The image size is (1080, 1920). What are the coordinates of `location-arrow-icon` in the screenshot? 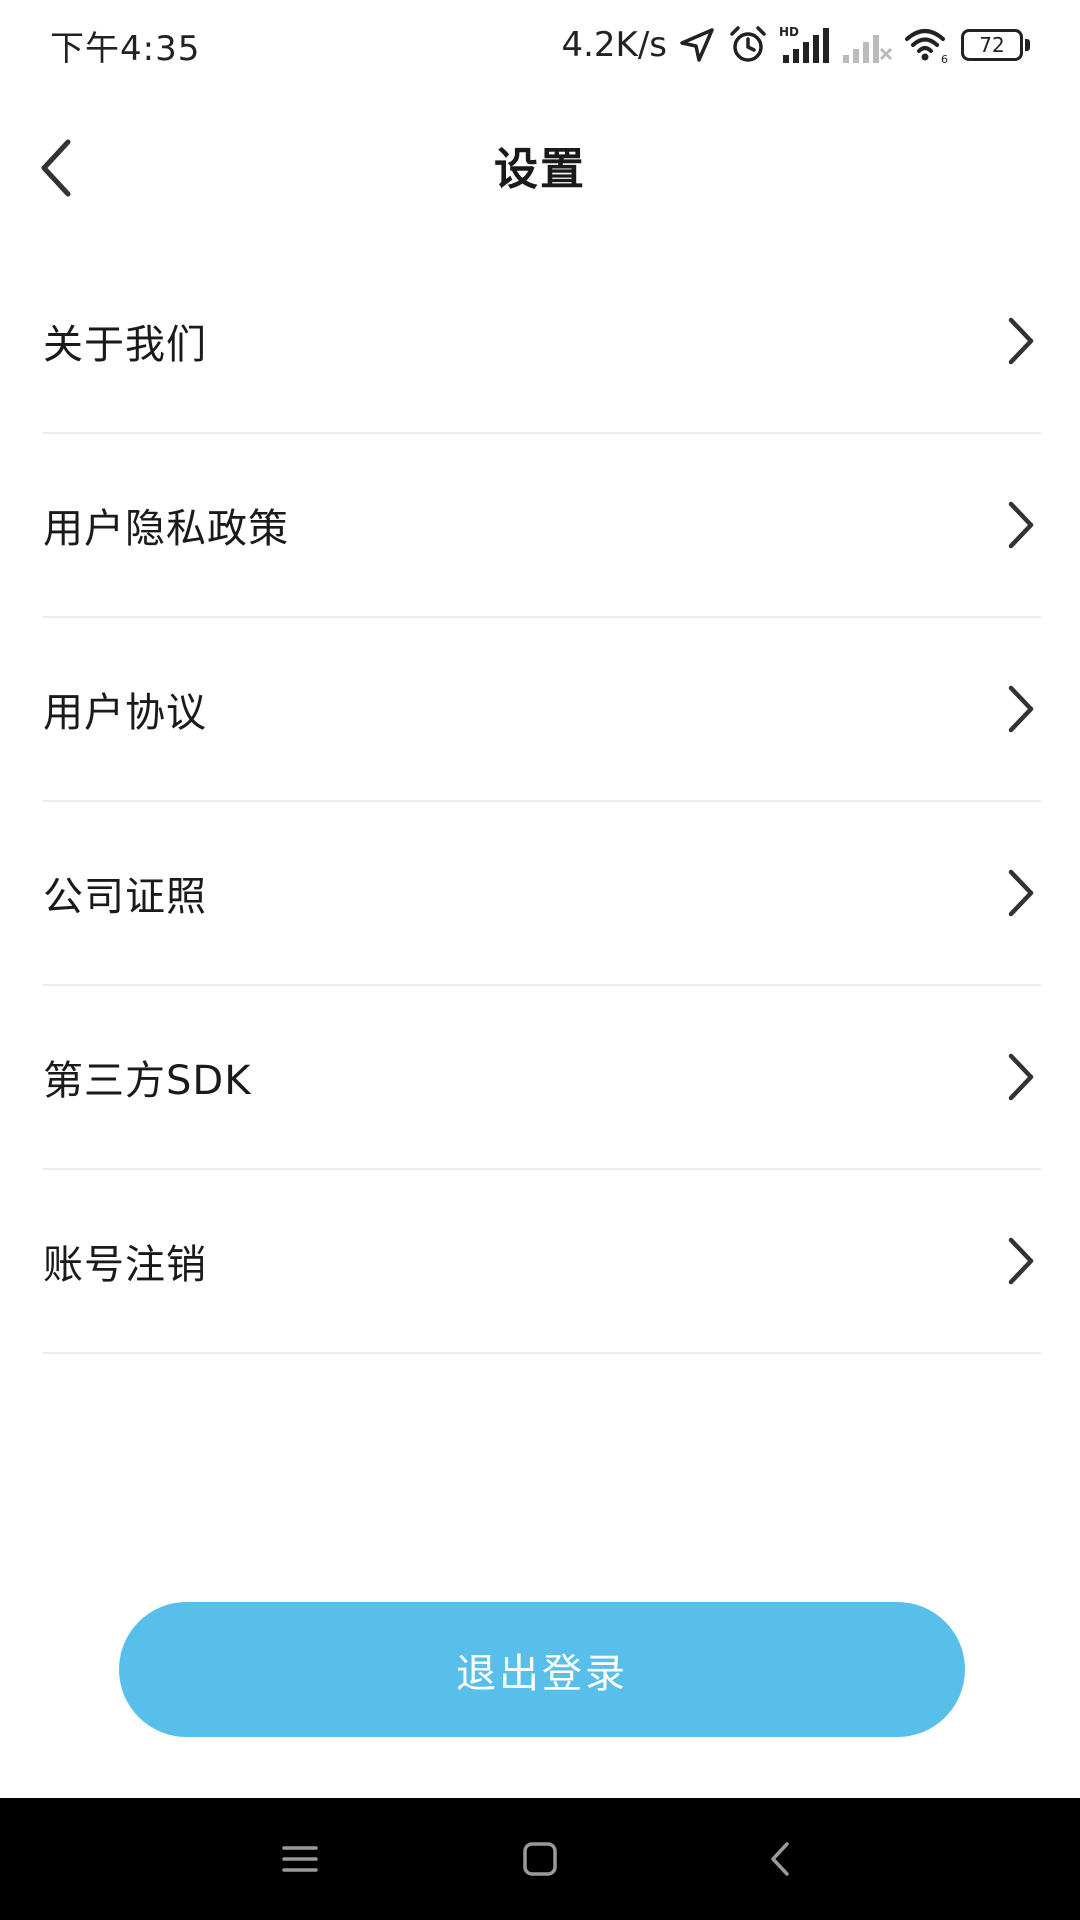 It's located at (697, 45).